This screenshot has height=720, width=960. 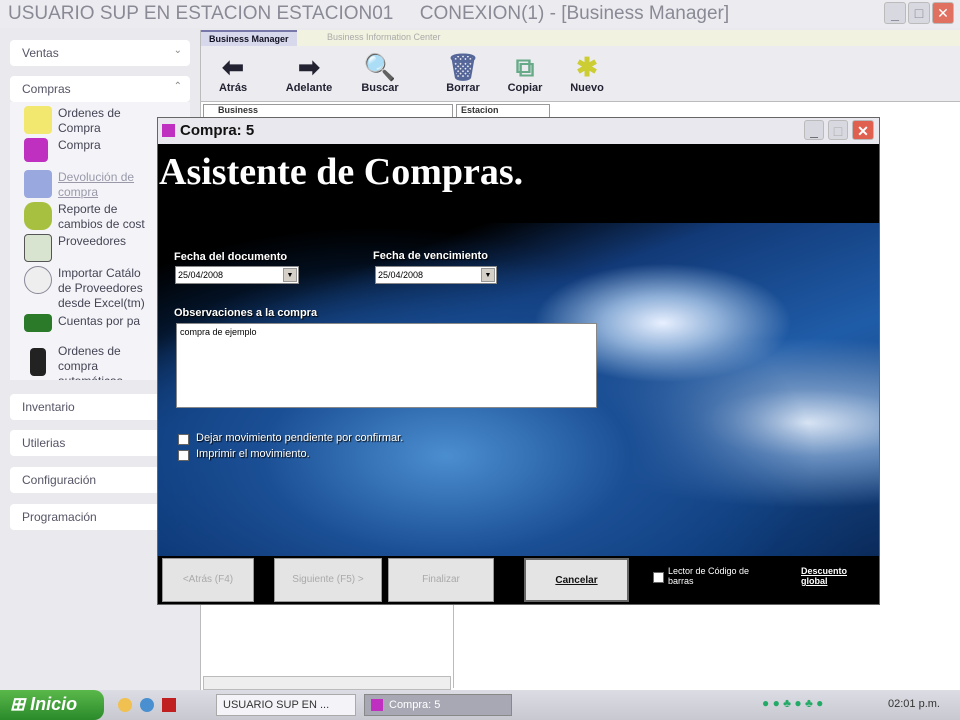 I want to click on sidebar-item-ordenes-auto: Ordenes de compra automáticas, so click(x=99, y=362).